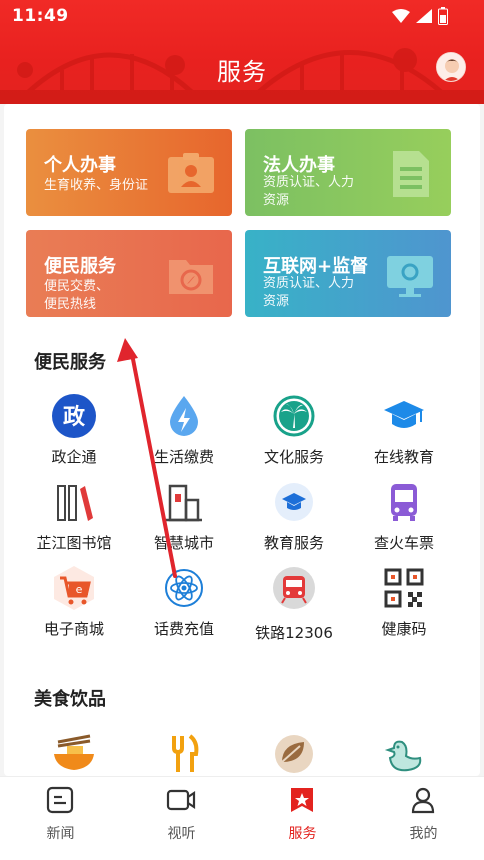 The image size is (484, 860). I want to click on service-item-phone-recharge: 话费充值, so click(184, 606).